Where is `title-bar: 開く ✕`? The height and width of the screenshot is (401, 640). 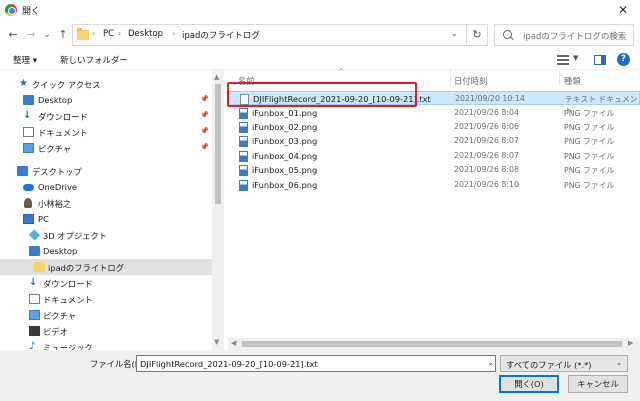
title-bar: 開く ✕ is located at coordinates (320, 10).